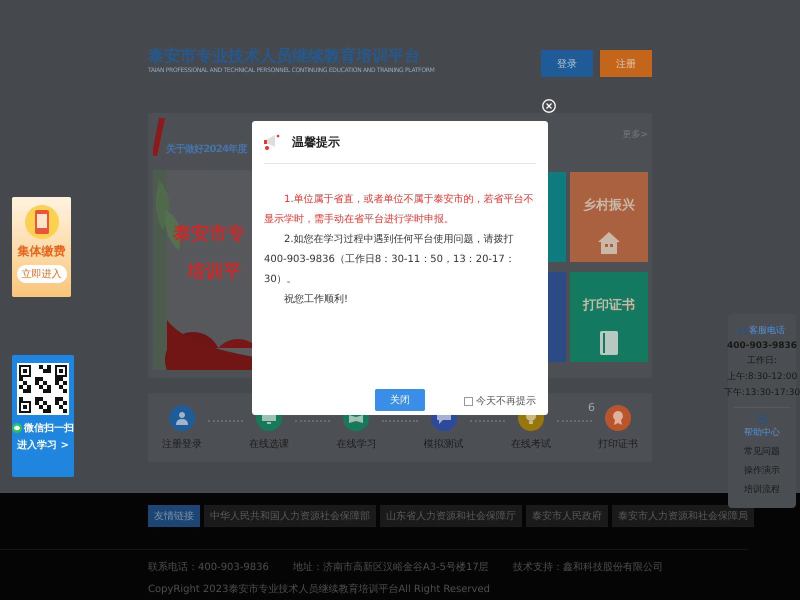 This screenshot has width=800, height=600. I want to click on qr-caption: 微信扫一扫, so click(49, 428).